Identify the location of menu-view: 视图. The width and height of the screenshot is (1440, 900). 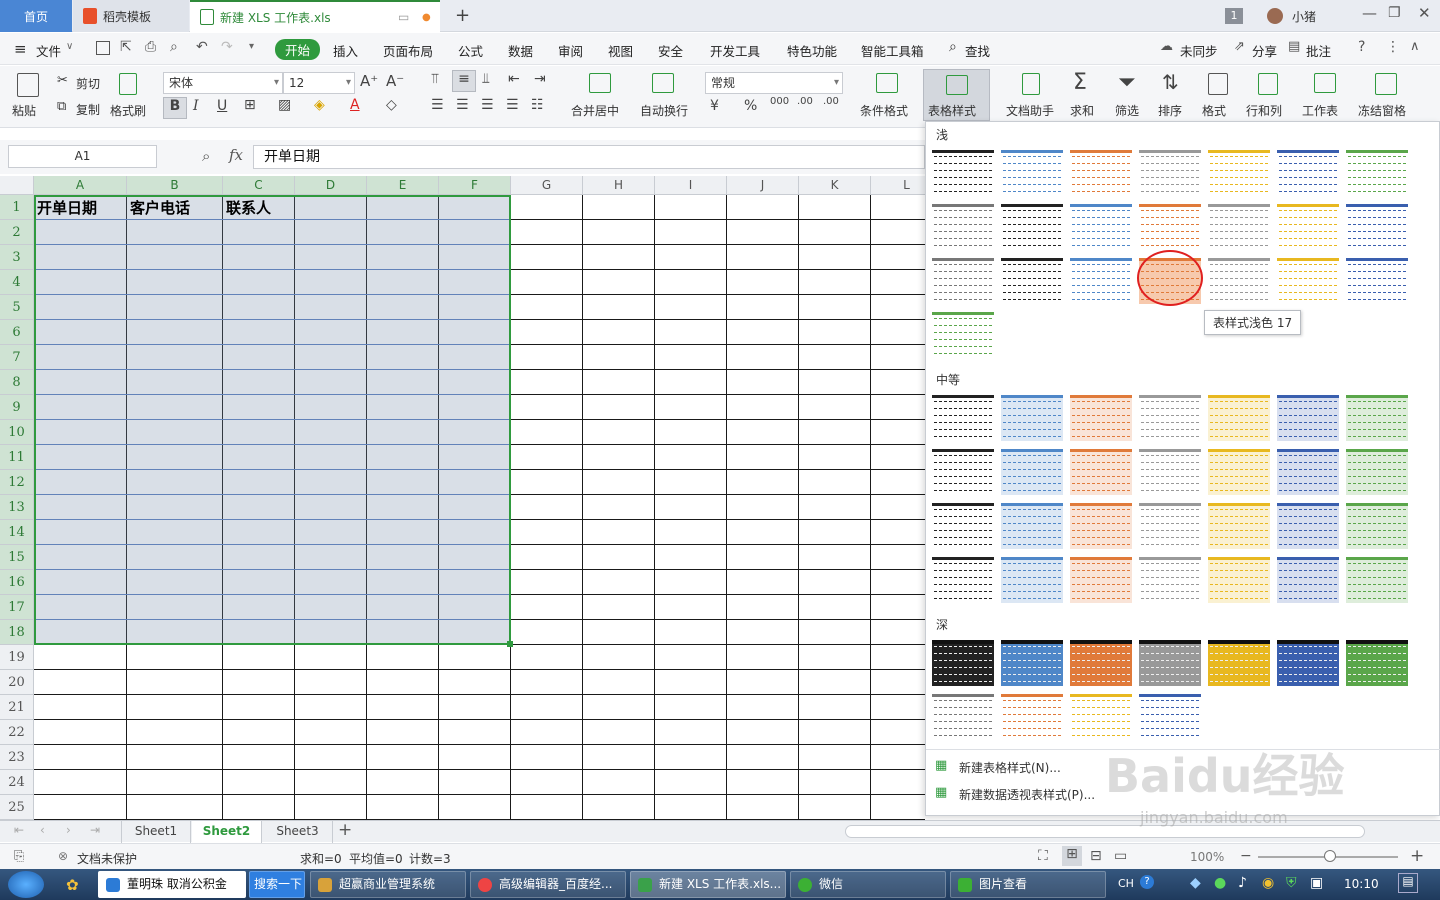
(620, 50).